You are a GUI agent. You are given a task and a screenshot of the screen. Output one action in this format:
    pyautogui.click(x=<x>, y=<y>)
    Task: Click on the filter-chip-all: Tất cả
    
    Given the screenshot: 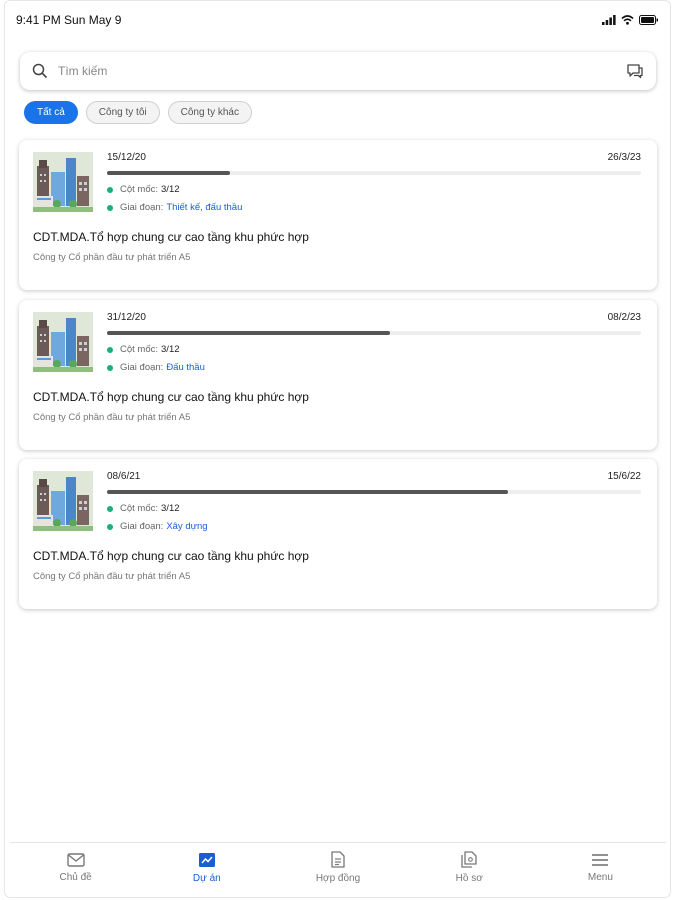 What is the action you would take?
    pyautogui.click(x=51, y=112)
    